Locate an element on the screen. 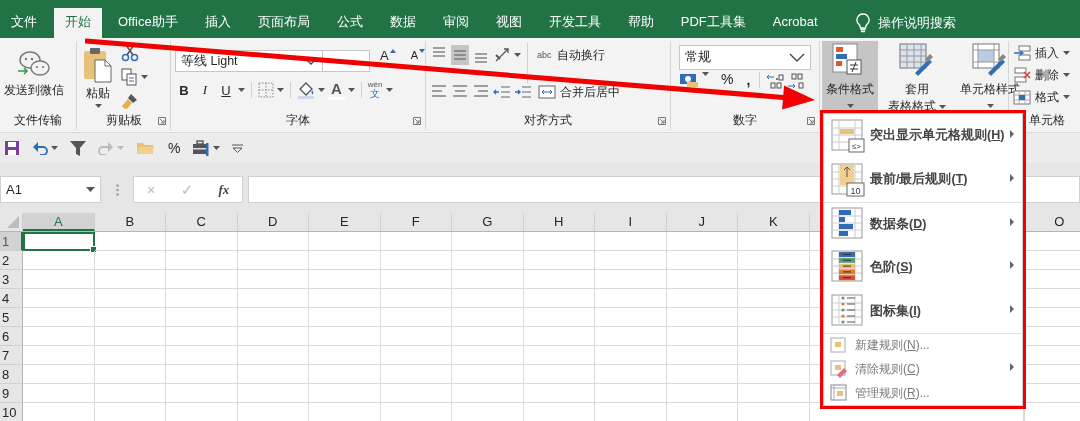 This screenshot has height=421, width=1080. ribbon-tab: 开始 is located at coordinates (78, 23).